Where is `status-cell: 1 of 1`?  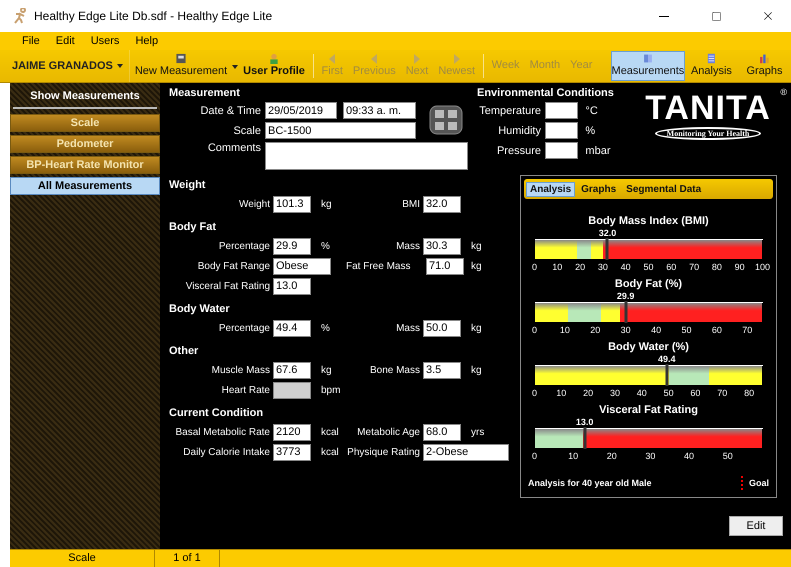
status-cell: 1 of 1 is located at coordinates (187, 558).